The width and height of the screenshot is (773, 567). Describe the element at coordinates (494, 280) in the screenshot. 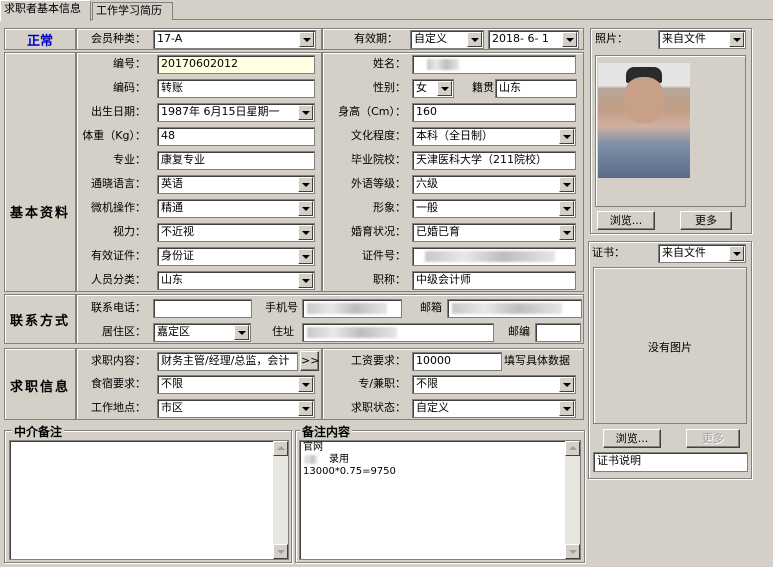

I see `professional-title-field: 中级会计师` at that location.